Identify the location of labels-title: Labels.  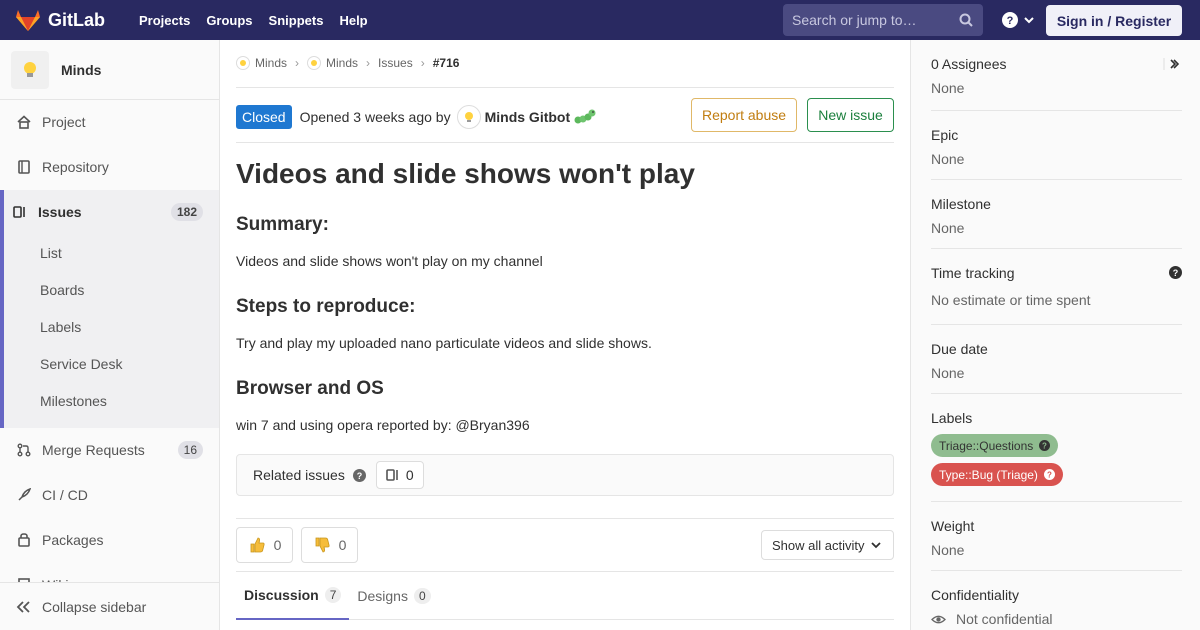
(952, 418).